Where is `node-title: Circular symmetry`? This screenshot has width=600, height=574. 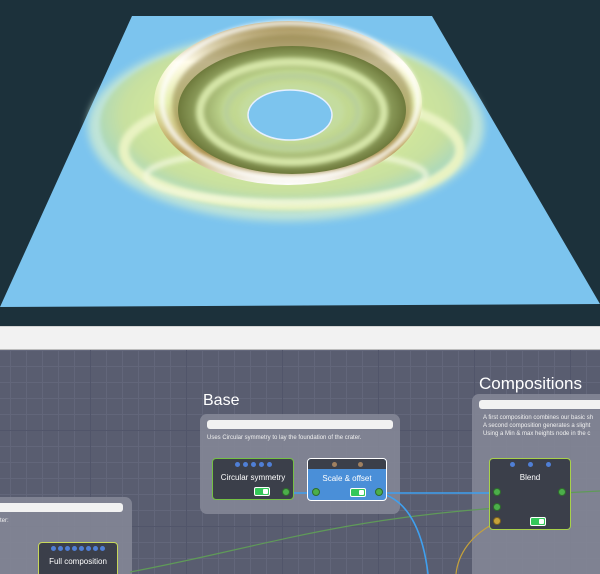 node-title: Circular symmetry is located at coordinates (253, 477).